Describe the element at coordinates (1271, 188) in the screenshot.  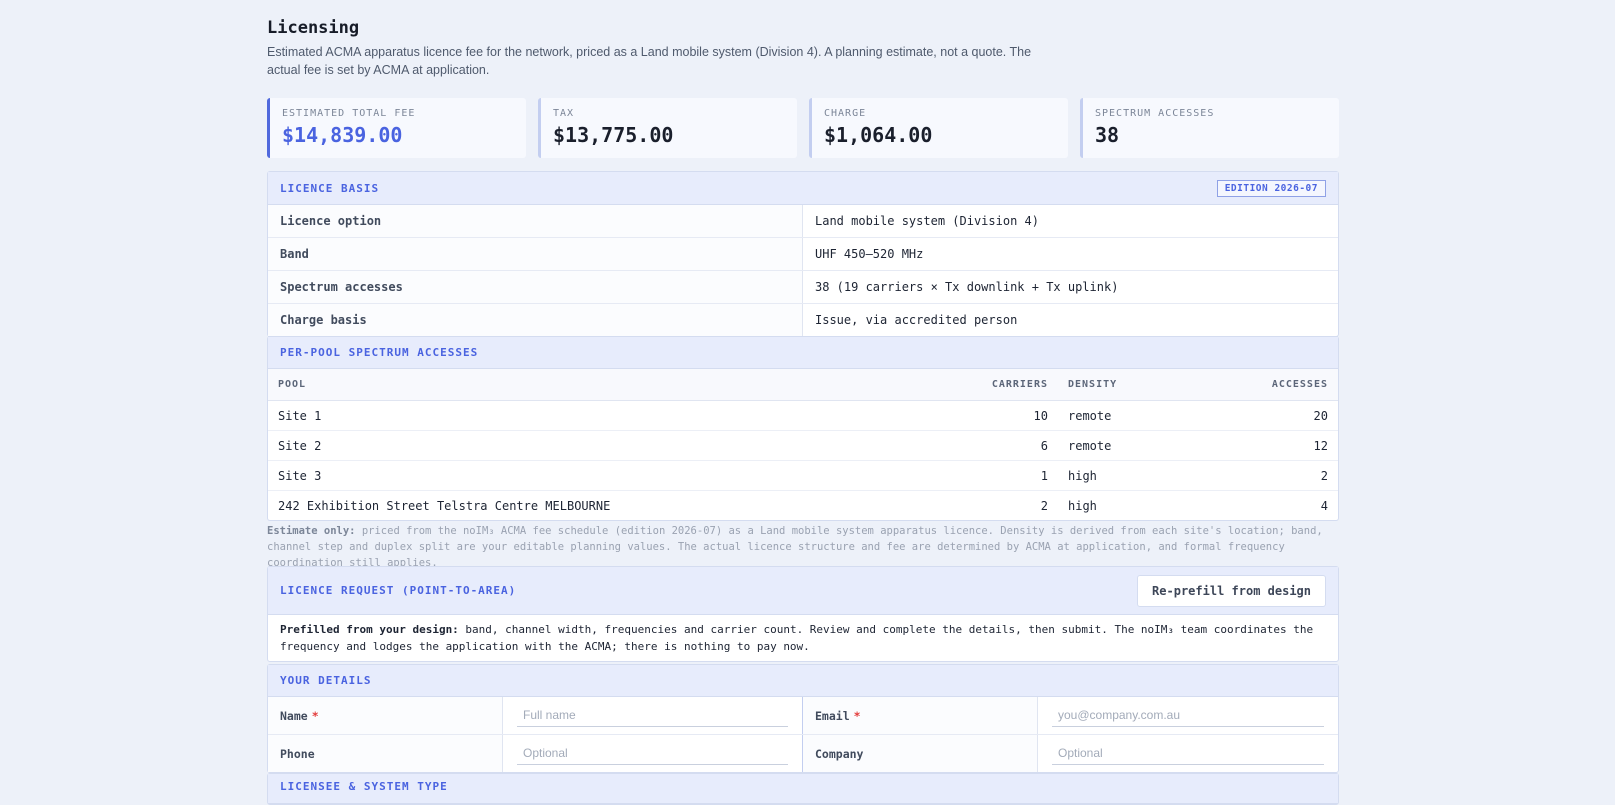
I see `edition-badge: EDITION 2026-07` at that location.